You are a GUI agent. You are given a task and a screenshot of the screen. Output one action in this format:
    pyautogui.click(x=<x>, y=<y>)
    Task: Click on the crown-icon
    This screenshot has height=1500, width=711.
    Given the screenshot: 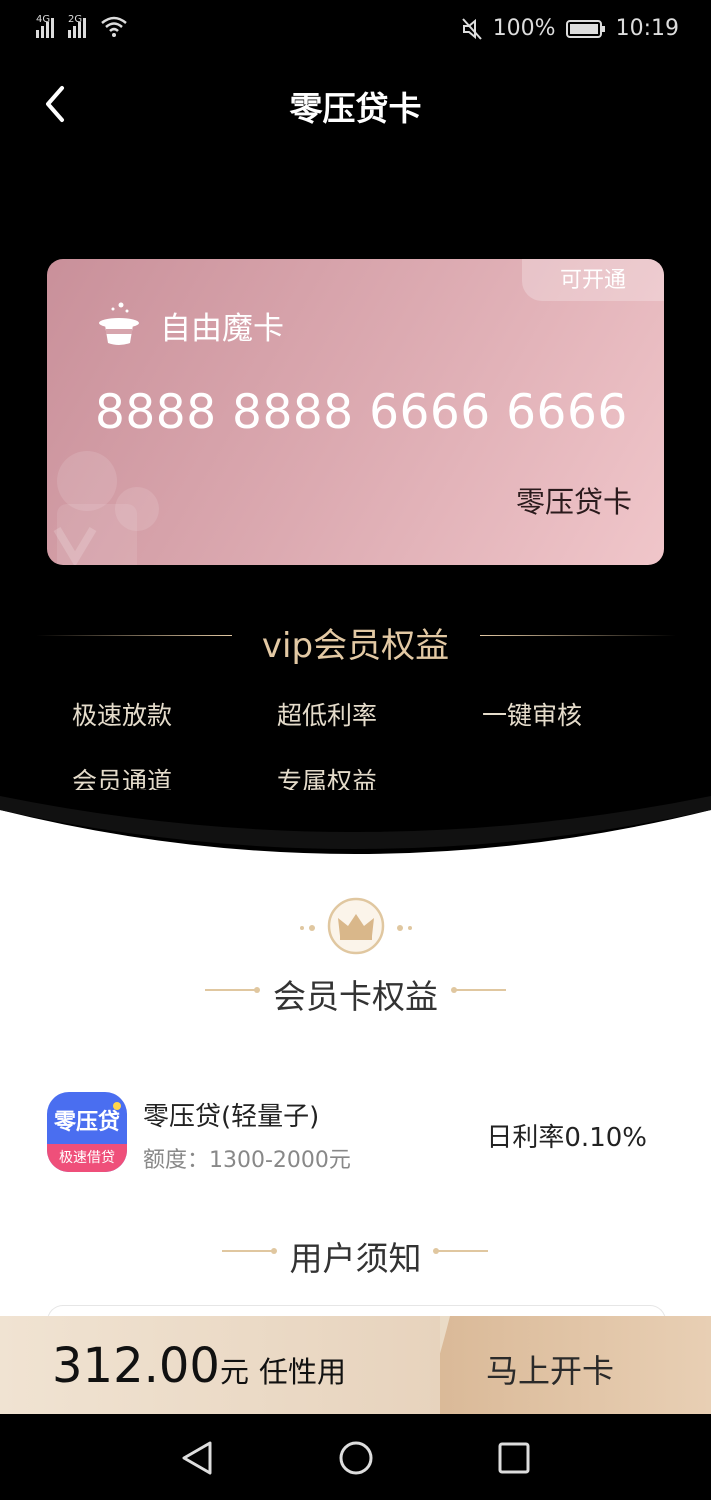 What is the action you would take?
    pyautogui.click(x=356, y=926)
    